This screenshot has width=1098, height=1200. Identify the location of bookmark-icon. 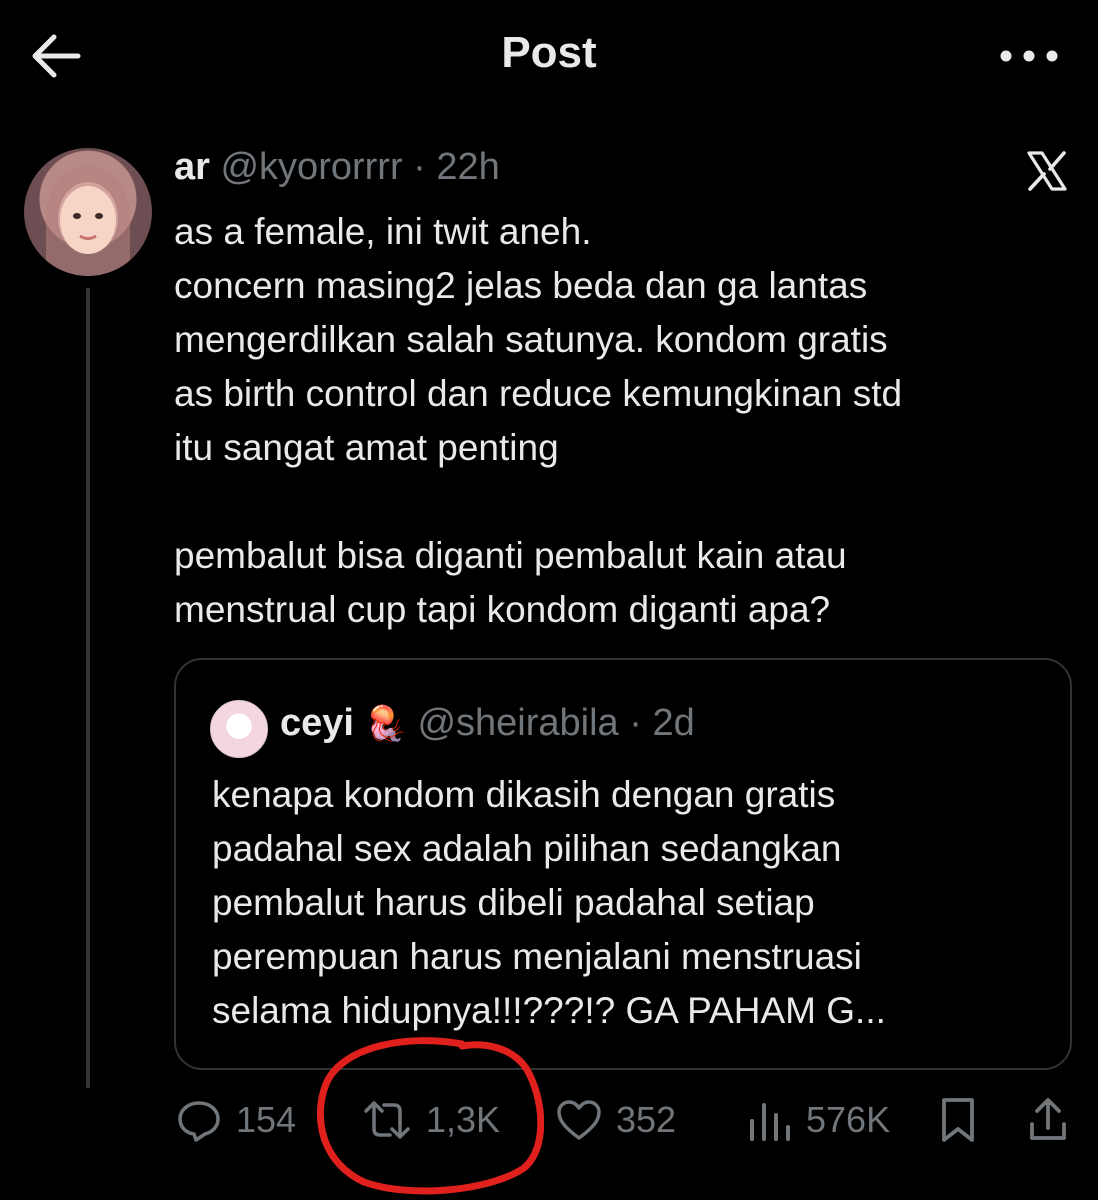
(958, 1120).